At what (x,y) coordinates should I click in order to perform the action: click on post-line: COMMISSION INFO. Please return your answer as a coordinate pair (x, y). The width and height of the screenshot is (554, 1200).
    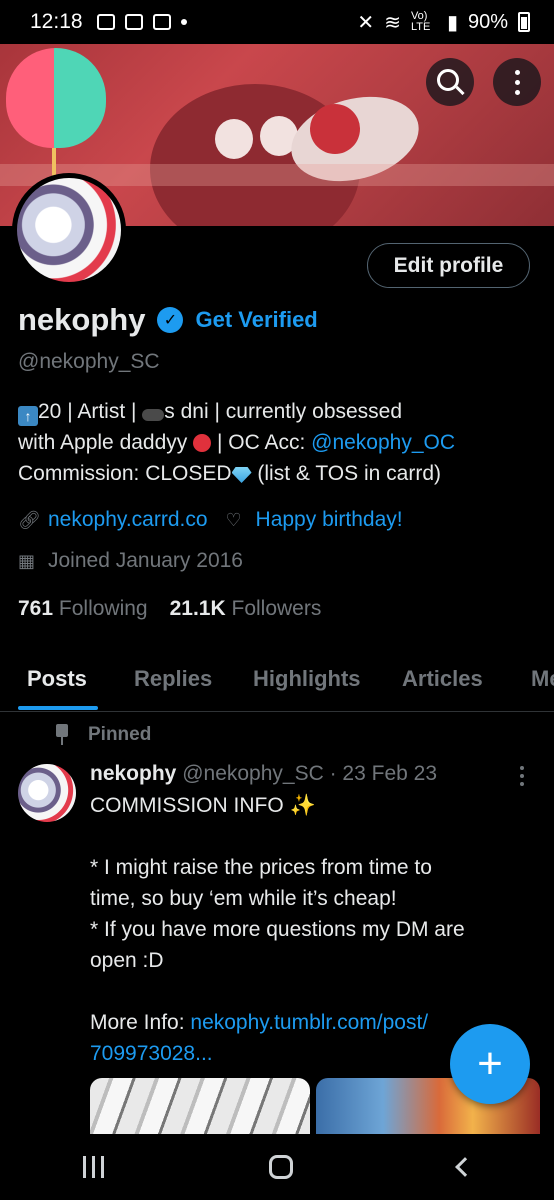
    Looking at the image, I should click on (190, 805).